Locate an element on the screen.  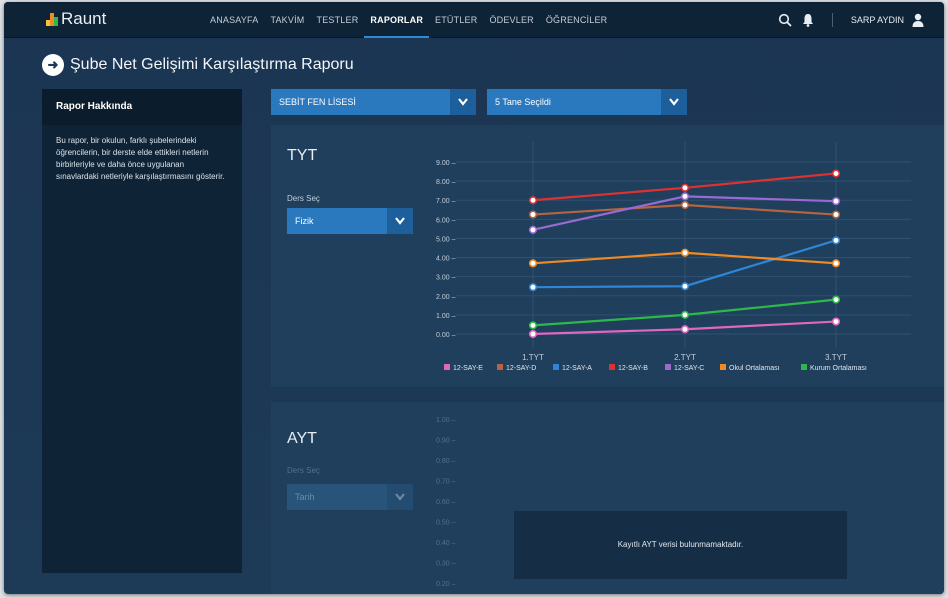
x-tick-label: 1.TYT is located at coordinates (533, 357).